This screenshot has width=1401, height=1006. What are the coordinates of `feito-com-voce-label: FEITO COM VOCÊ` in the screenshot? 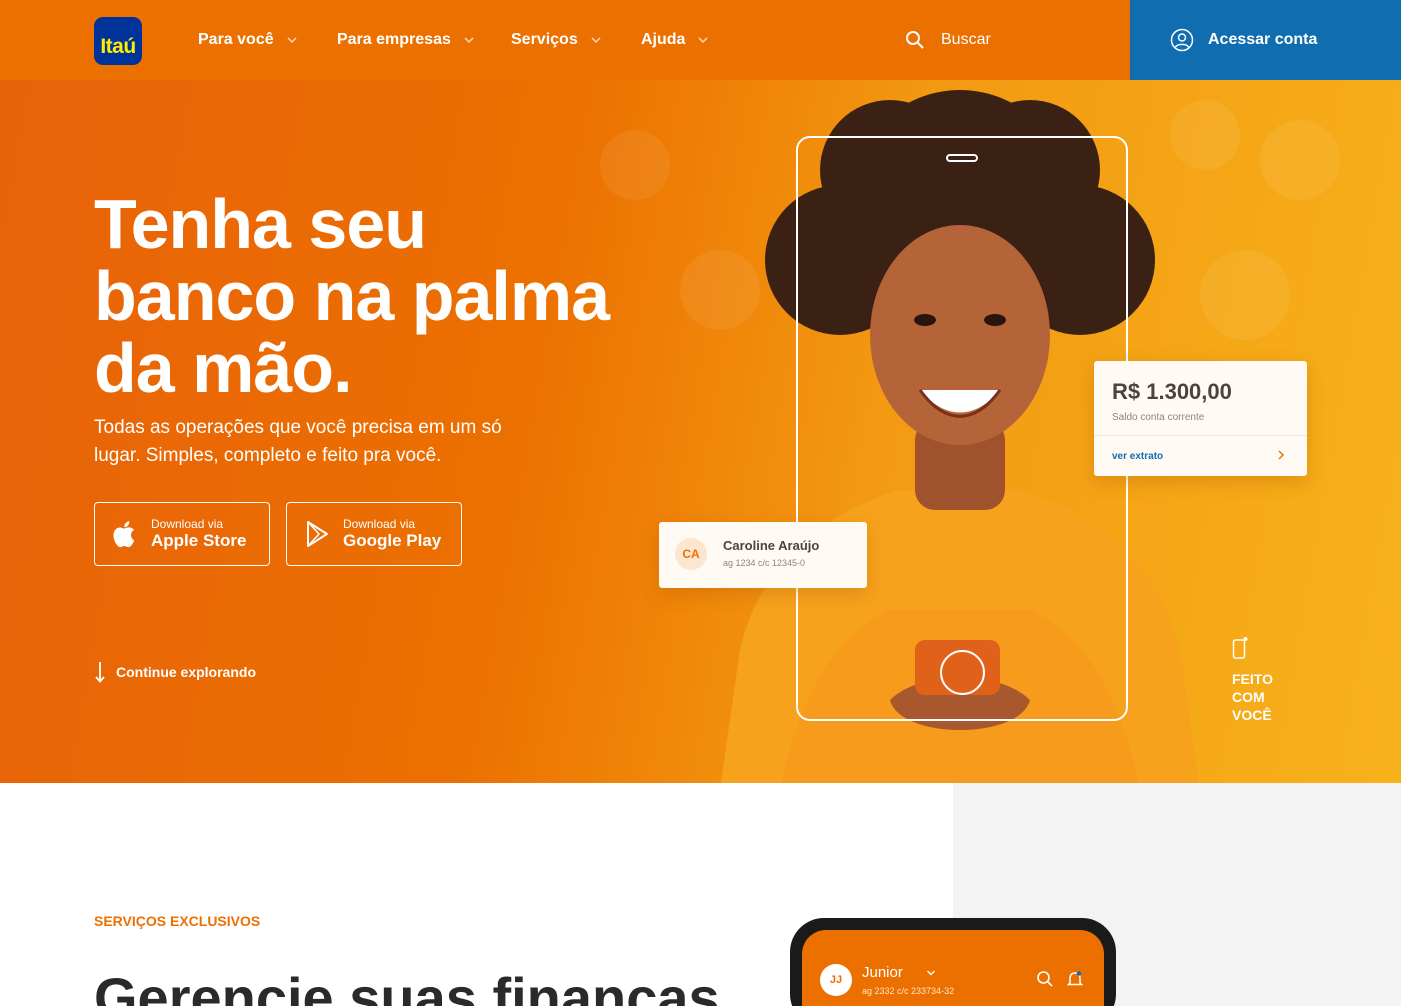 It's located at (1252, 697).